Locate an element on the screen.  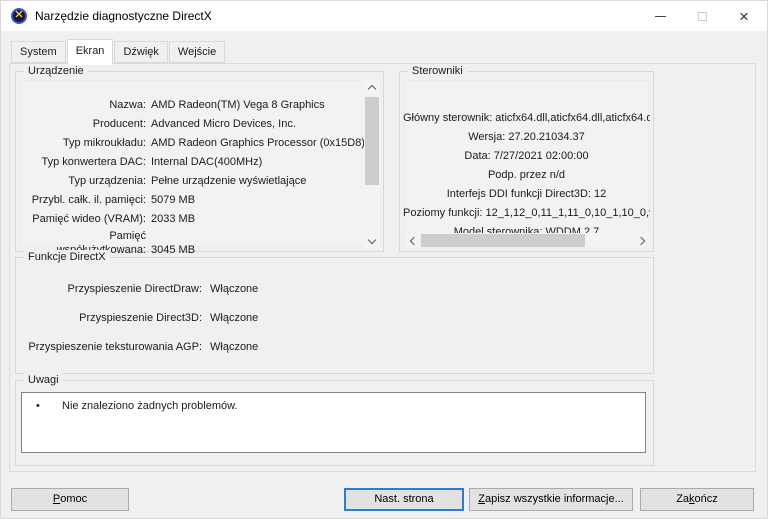
device-row: Pamięć wideo (VRAM): 2033 MB is located at coordinates (192, 219).